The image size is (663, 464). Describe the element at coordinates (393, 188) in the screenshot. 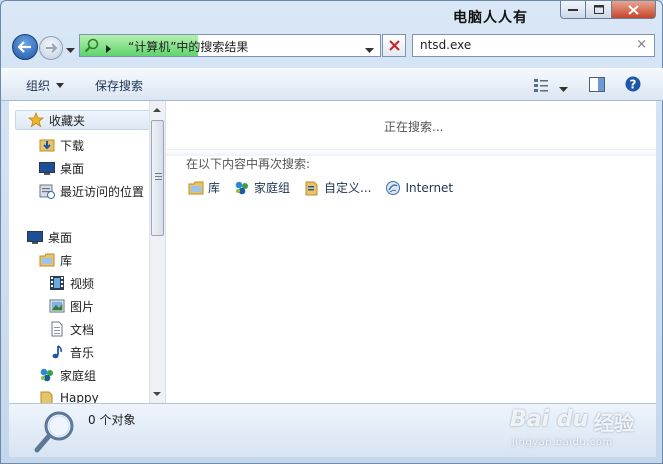

I see `internet-globe-icon` at that location.